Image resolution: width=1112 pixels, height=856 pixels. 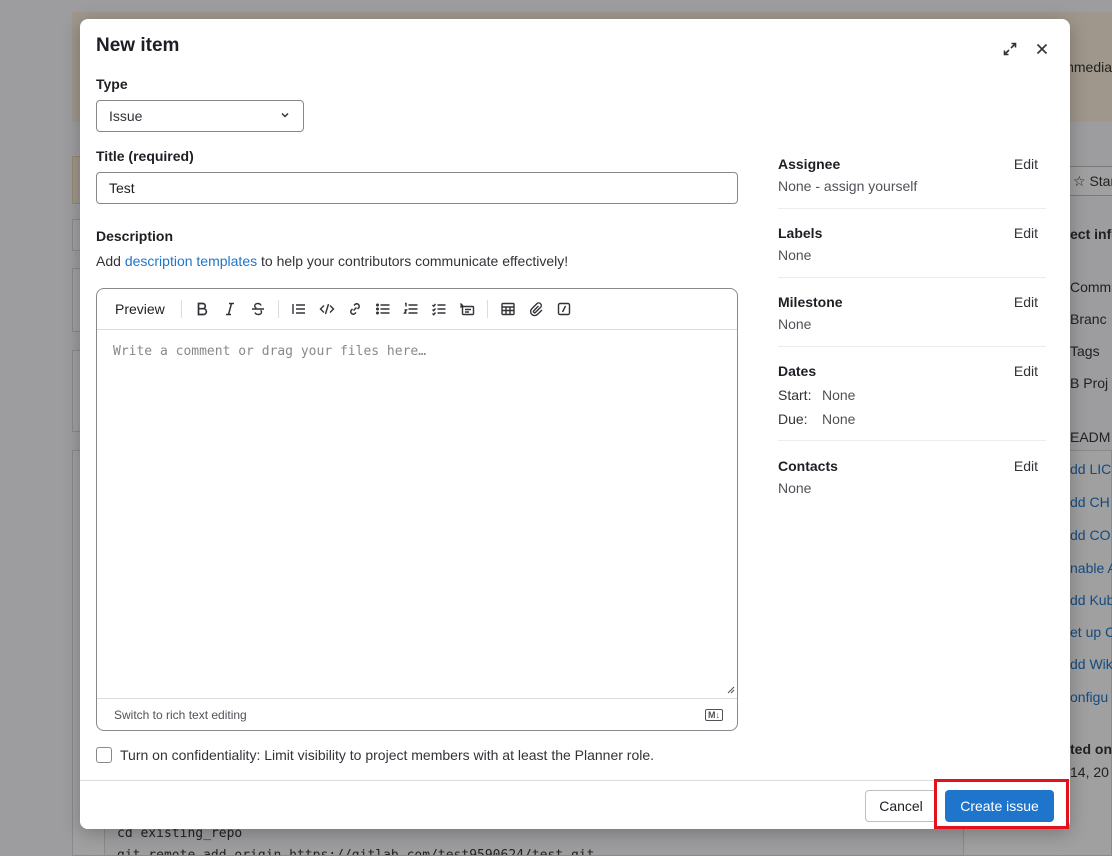 I want to click on confidential-checkbox, so click(x=104, y=755).